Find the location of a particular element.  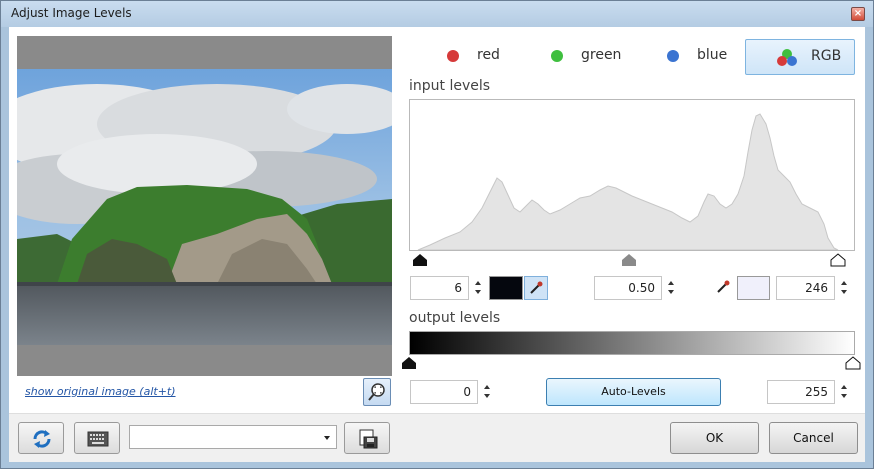

refresh-icon is located at coordinates (42, 439).